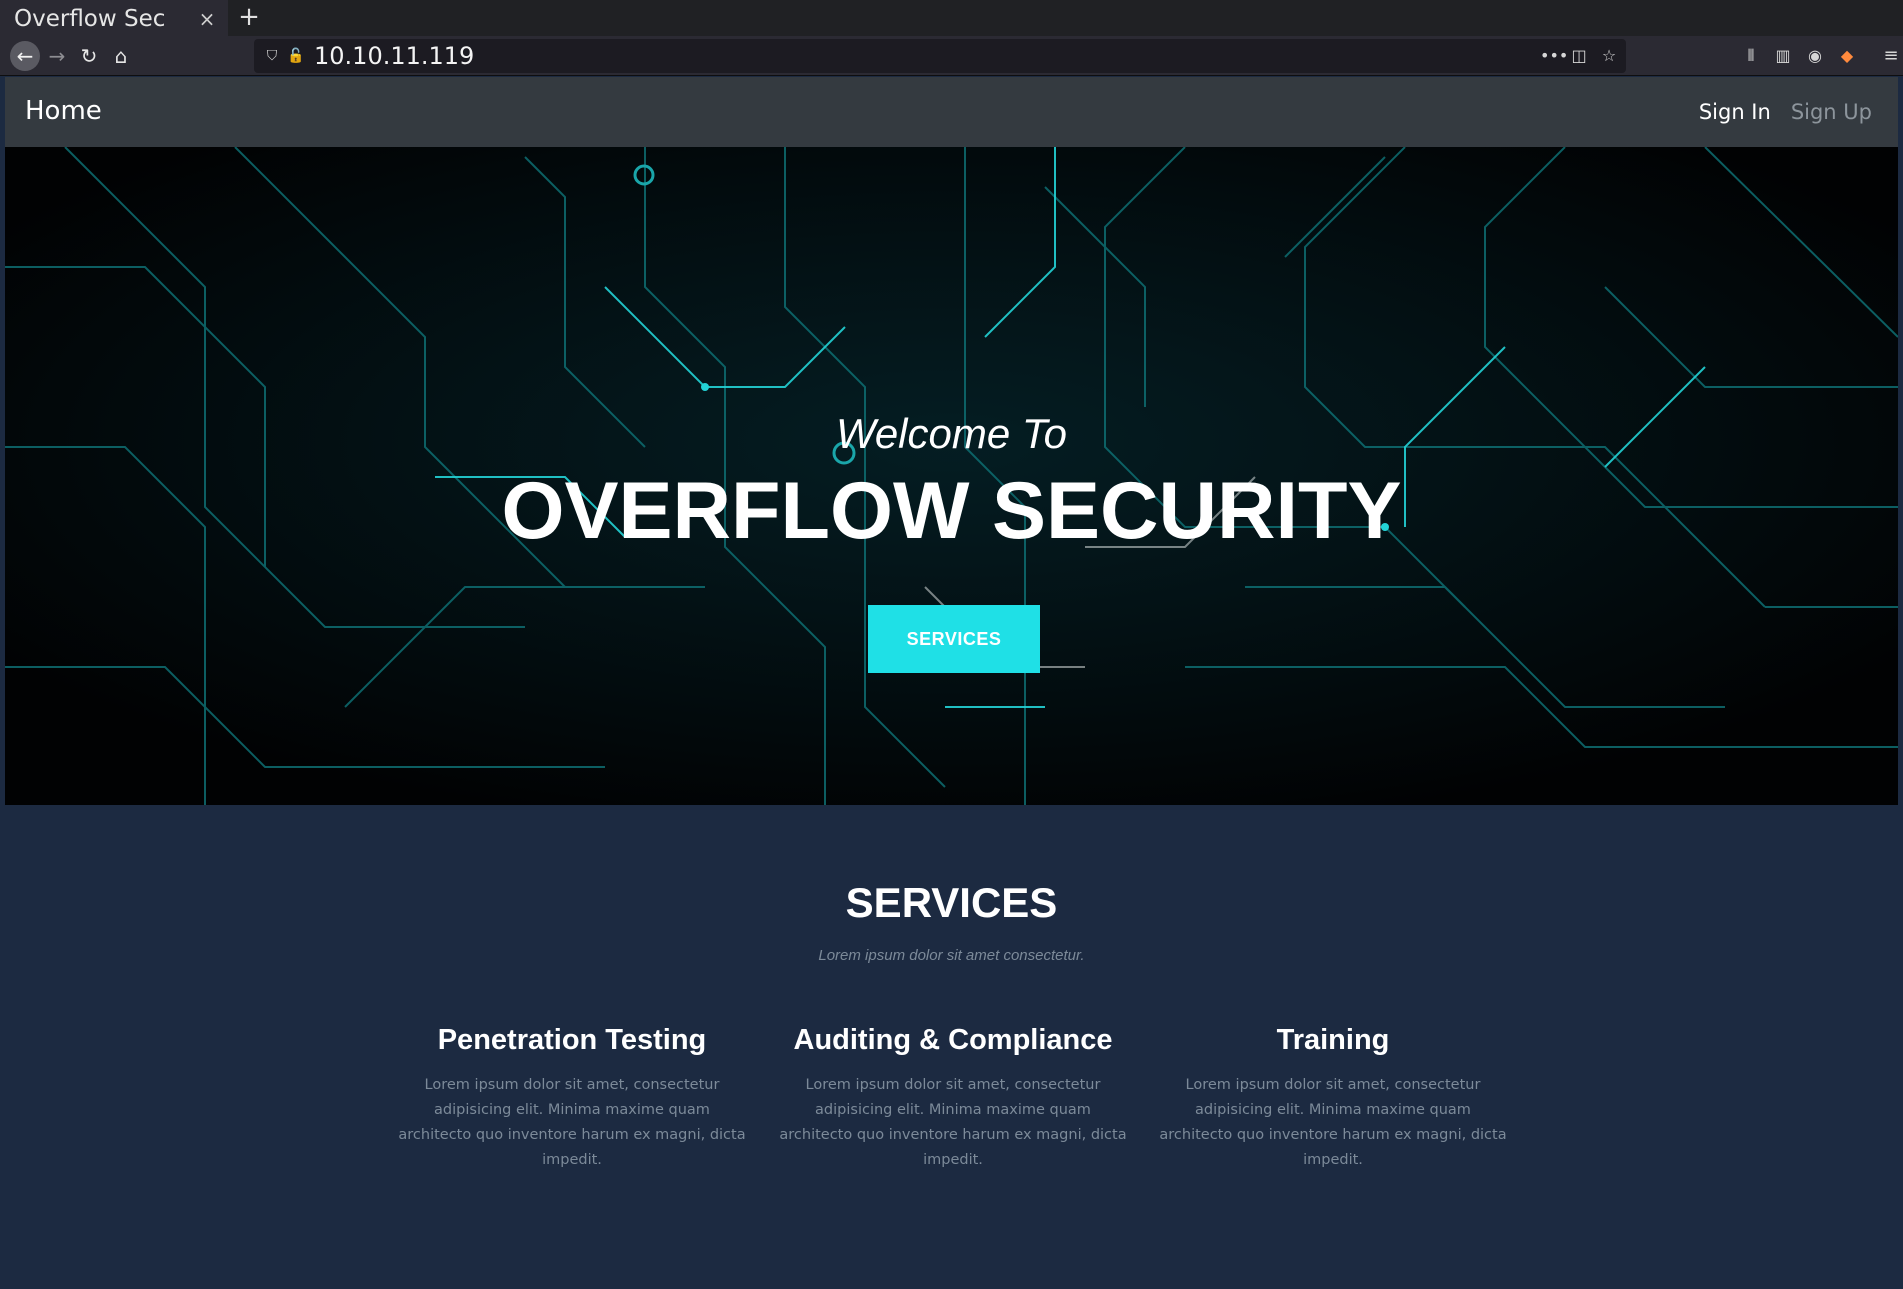 Image resolution: width=1903 pixels, height=1289 pixels. Describe the element at coordinates (940, 56) in the screenshot. I see `address-bar: ⛉ 🔓 10.10.11.119 ••• ◫ ☆` at that location.